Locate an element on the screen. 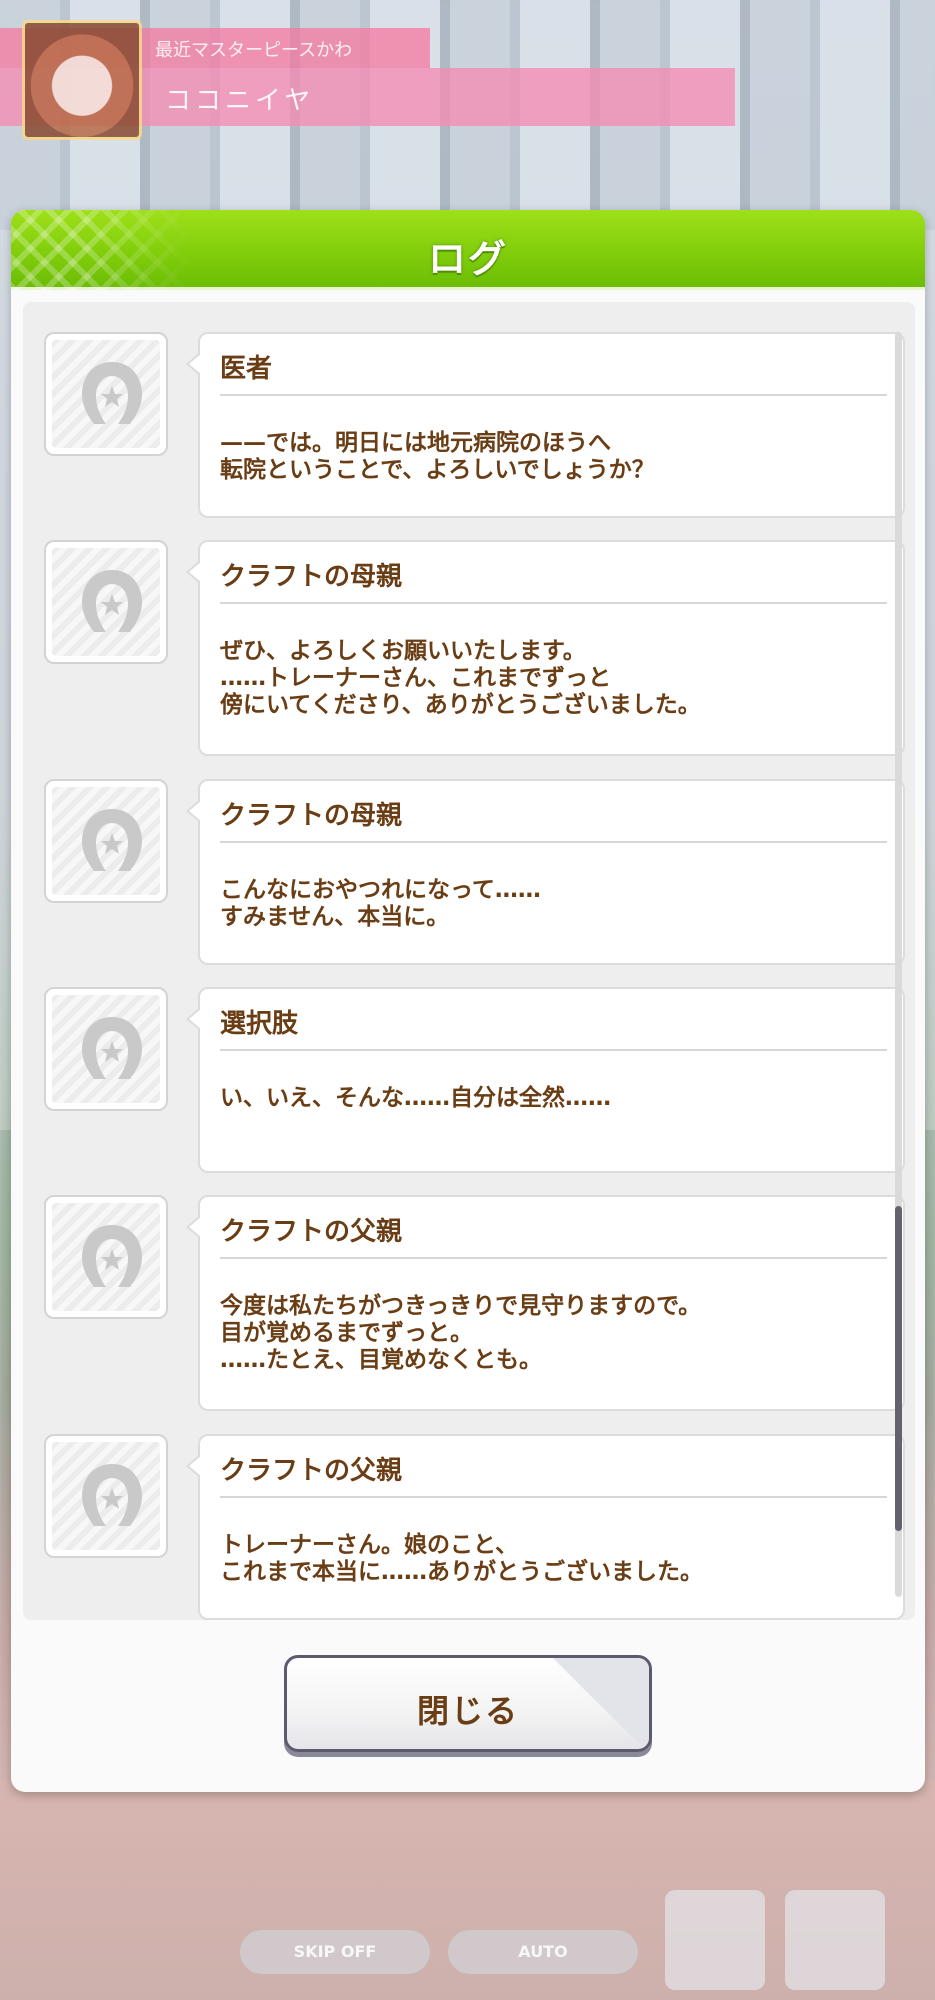 The image size is (935, 2000). character-banner: 最近マスターピースかわ ココニイヤ is located at coordinates (367, 80).